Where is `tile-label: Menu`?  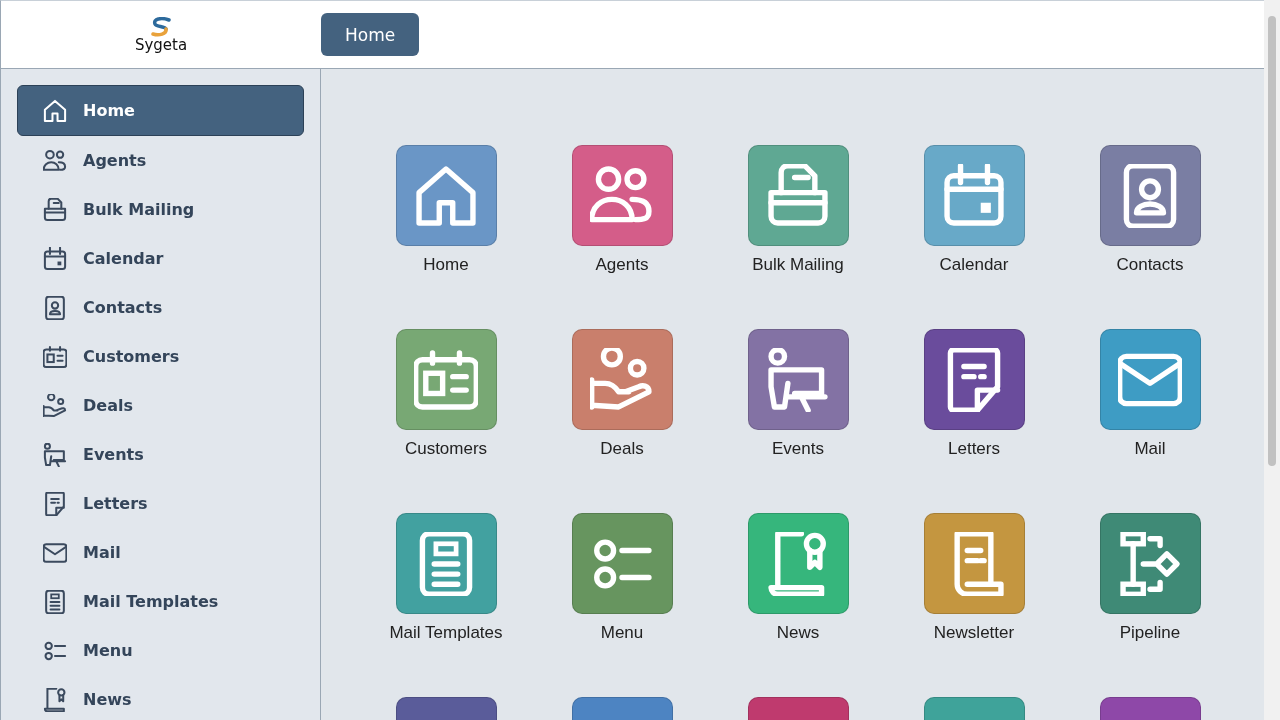
tile-label: Menu is located at coordinates (622, 633).